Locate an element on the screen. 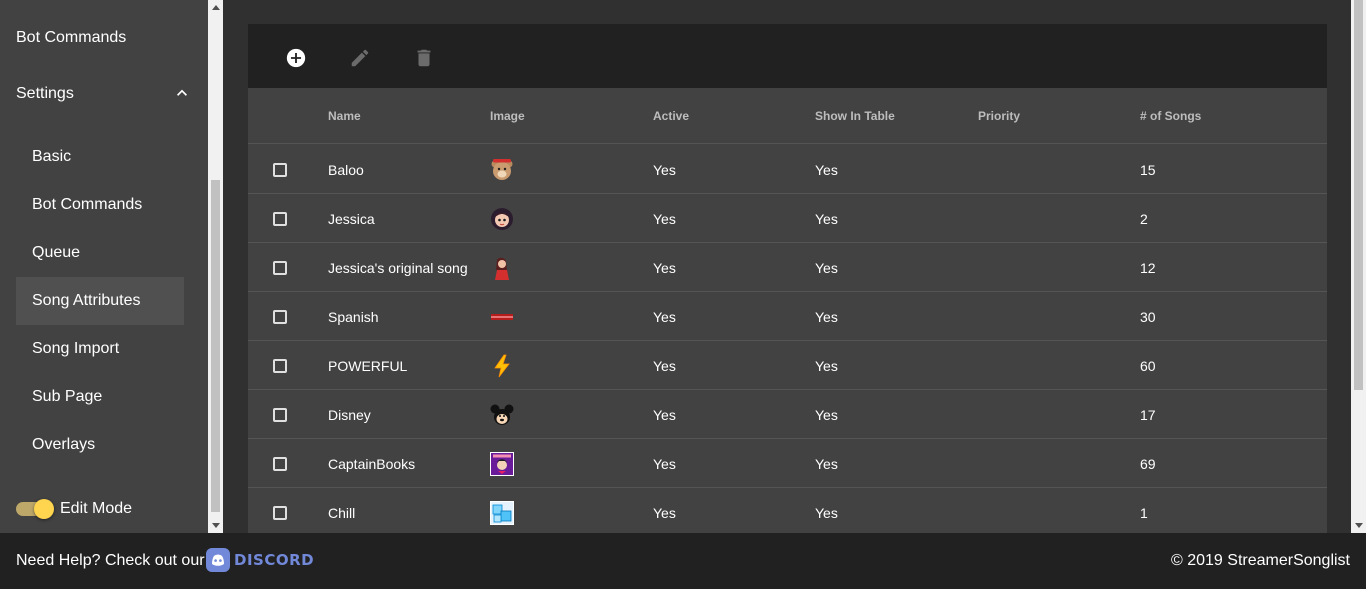  cell-name: Disney is located at coordinates (349, 415).